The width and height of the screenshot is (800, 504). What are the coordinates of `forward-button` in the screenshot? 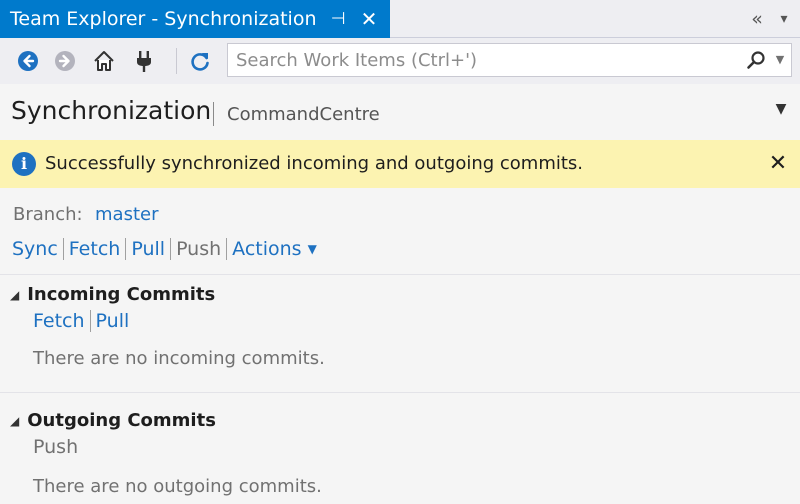 It's located at (65, 61).